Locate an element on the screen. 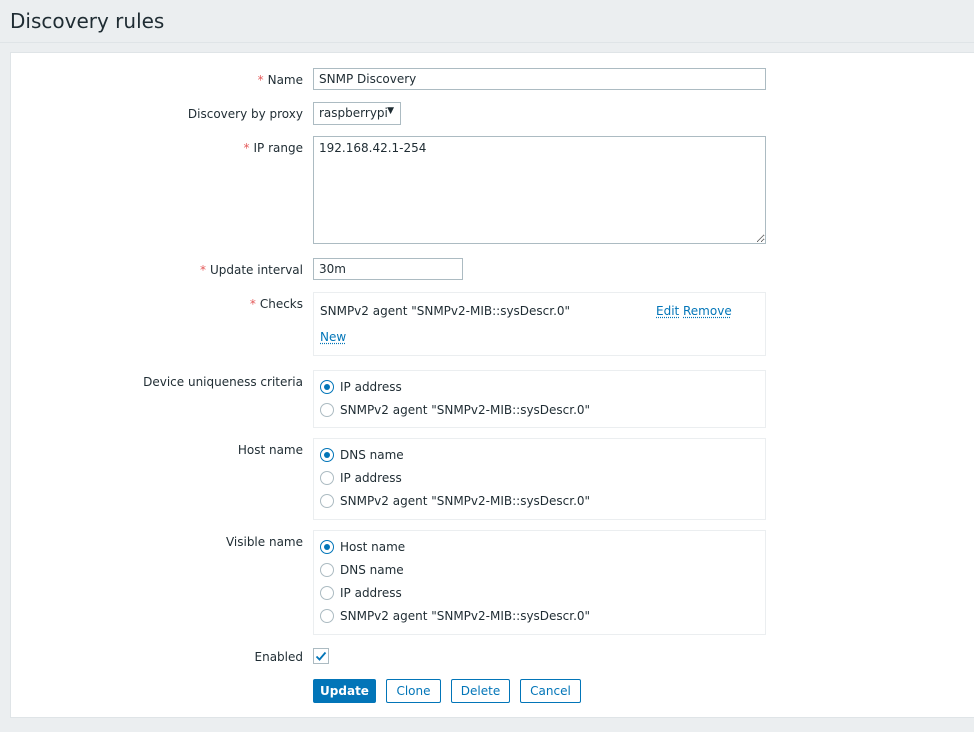  uniqueness-label: Device uniqueness criteria is located at coordinates (223, 382).